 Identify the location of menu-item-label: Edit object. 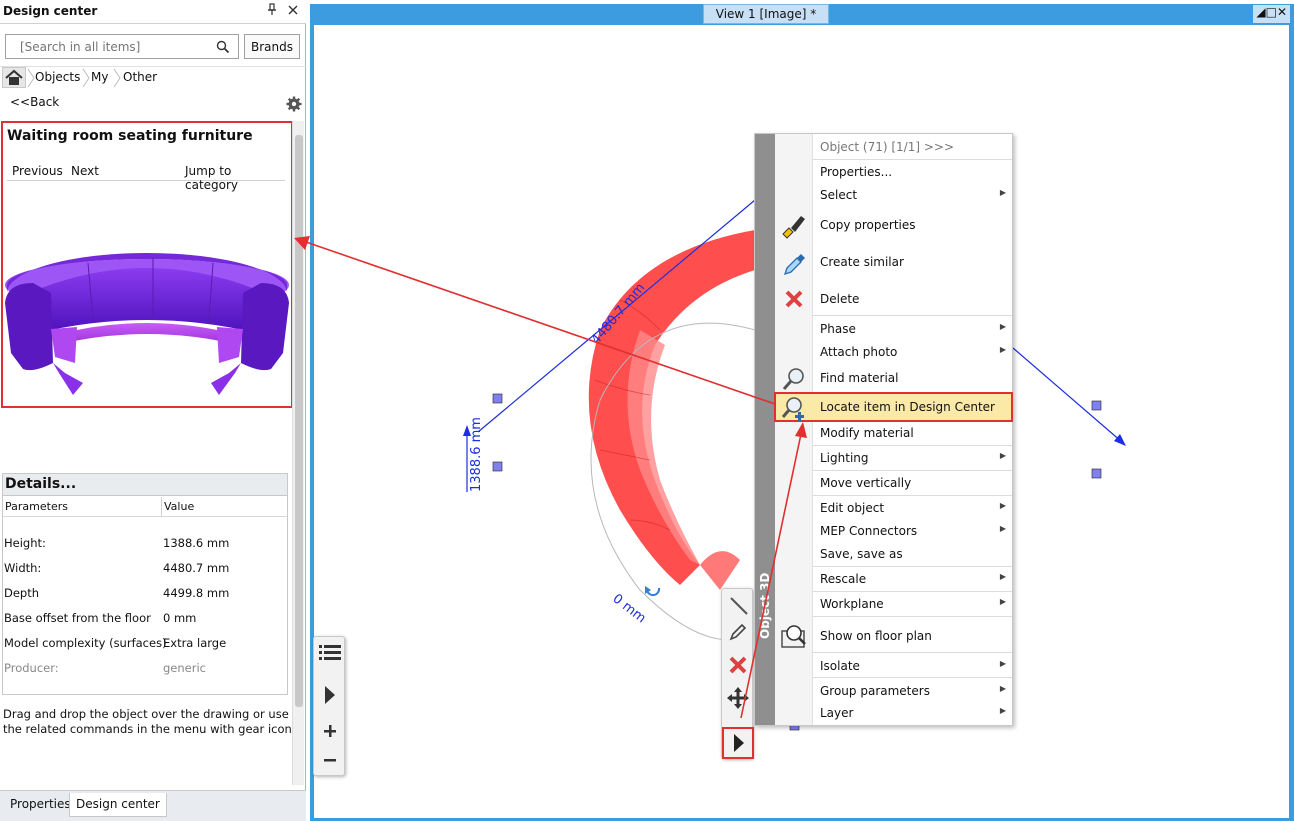
(852, 508).